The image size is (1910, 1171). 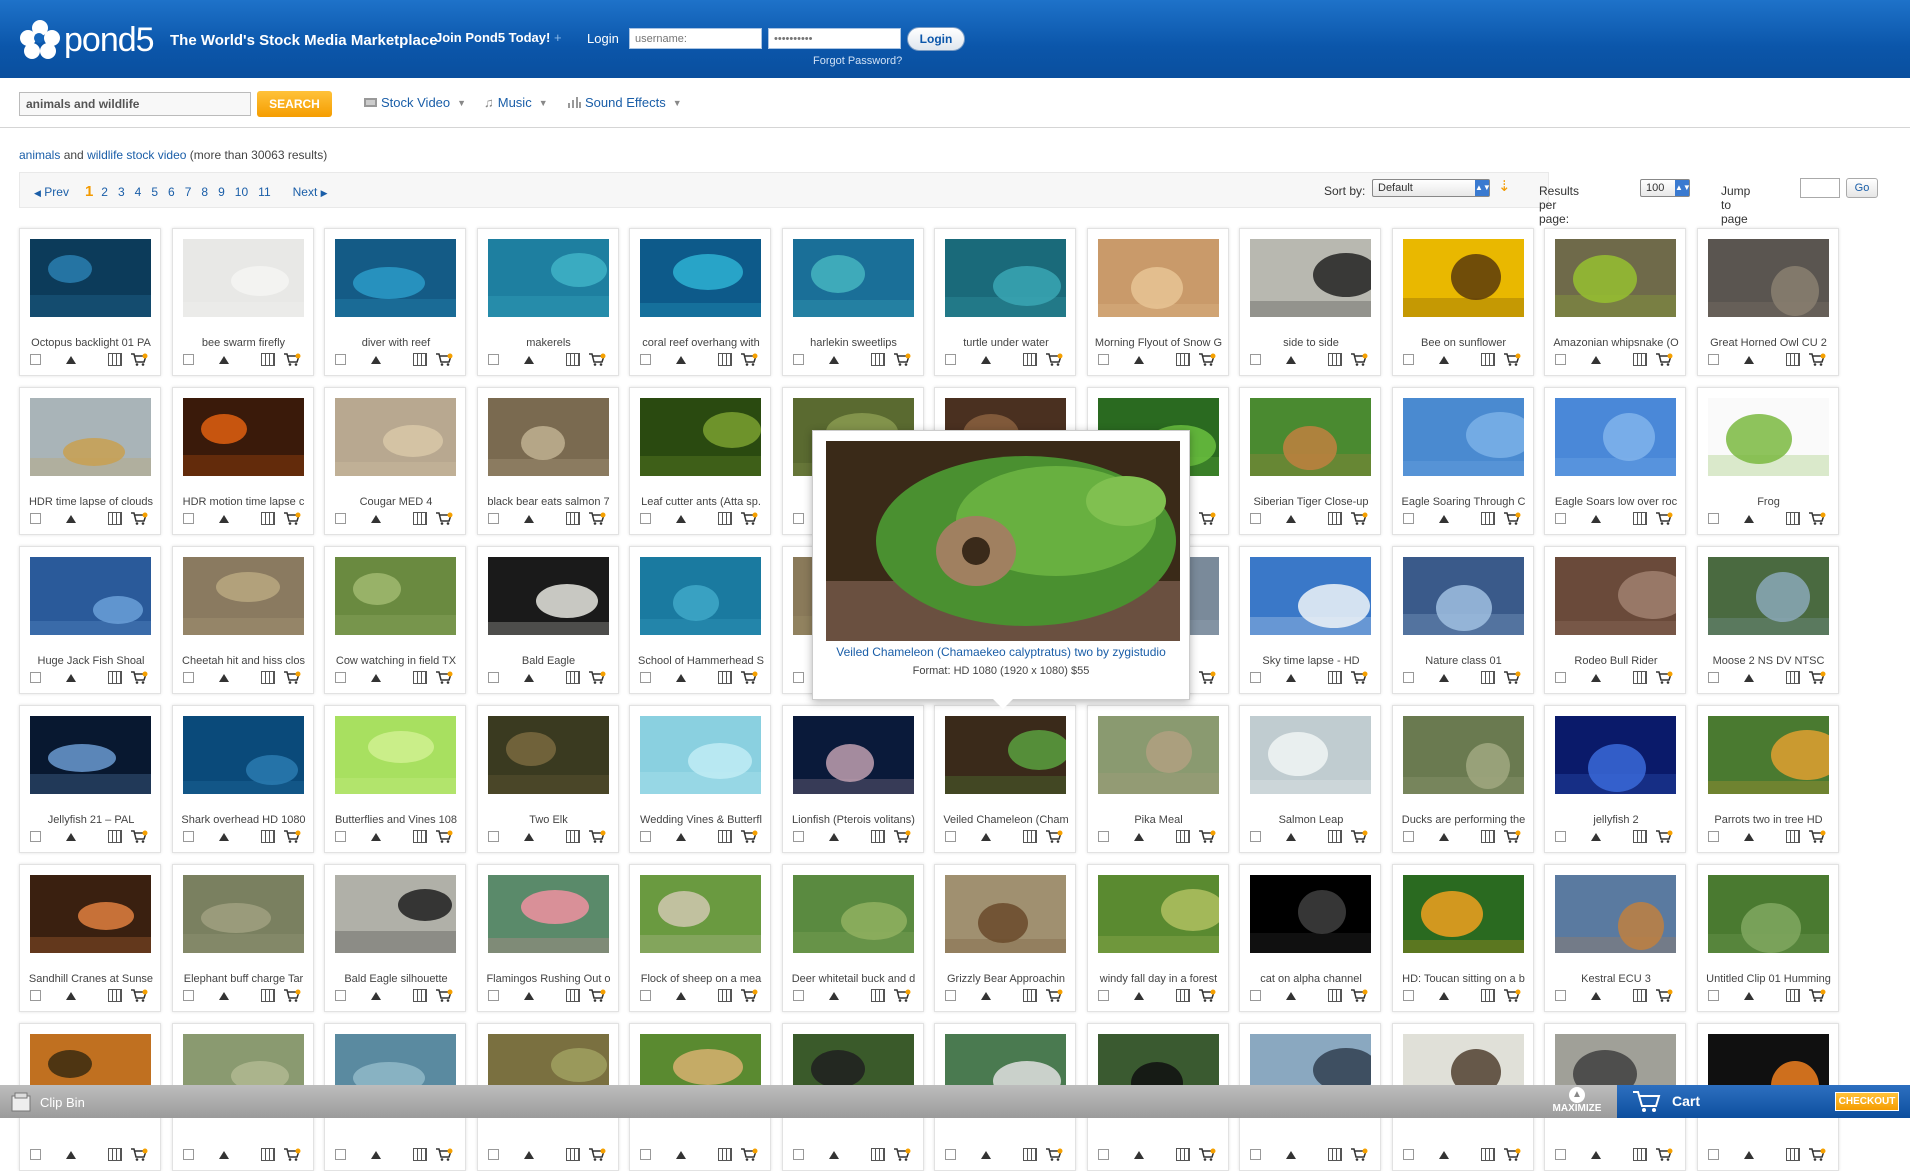 What do you see at coordinates (549, 502) in the screenshot?
I see `clip-title: black bear eats salmon 7` at bounding box center [549, 502].